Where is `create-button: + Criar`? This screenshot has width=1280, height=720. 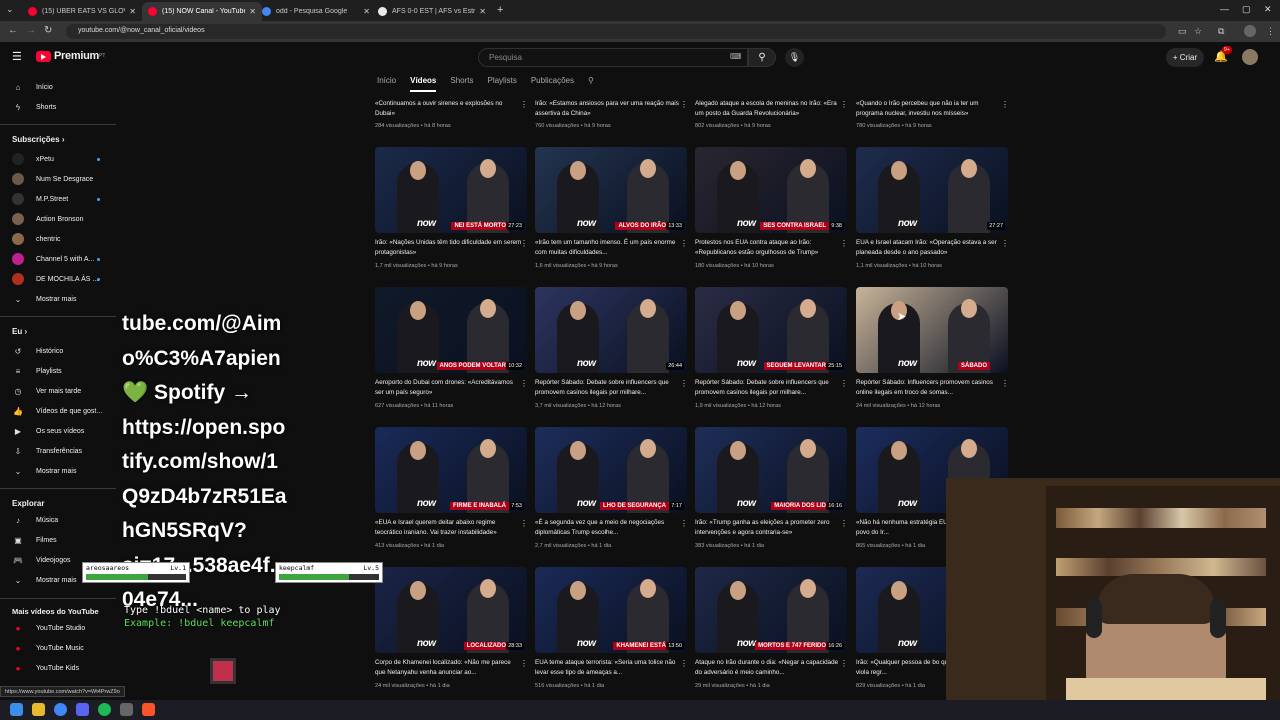
create-button: + Criar is located at coordinates (1185, 57).